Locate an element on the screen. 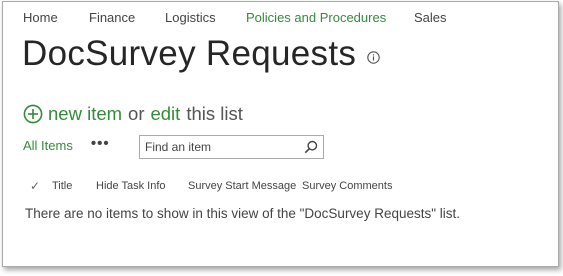  column-header-survey-comments: Survey Comments is located at coordinates (347, 186).